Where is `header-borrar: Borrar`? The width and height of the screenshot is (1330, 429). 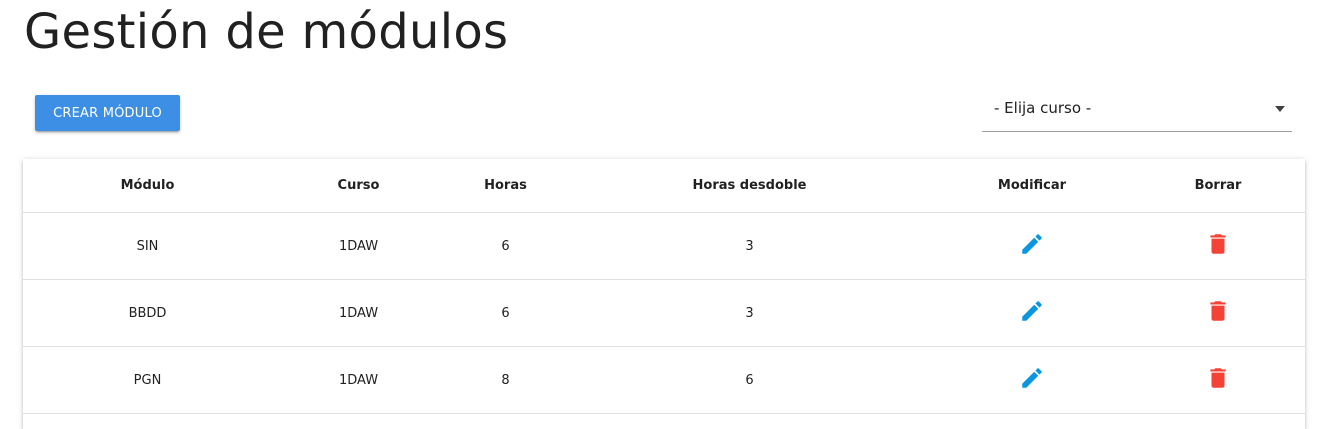 header-borrar: Borrar is located at coordinates (1218, 186).